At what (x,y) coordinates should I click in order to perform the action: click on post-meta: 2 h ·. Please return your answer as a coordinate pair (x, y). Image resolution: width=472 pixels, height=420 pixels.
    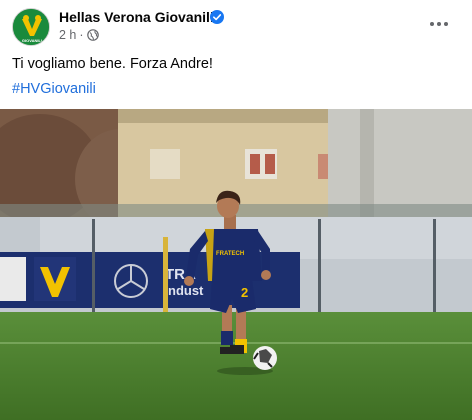
    Looking at the image, I should click on (79, 35).